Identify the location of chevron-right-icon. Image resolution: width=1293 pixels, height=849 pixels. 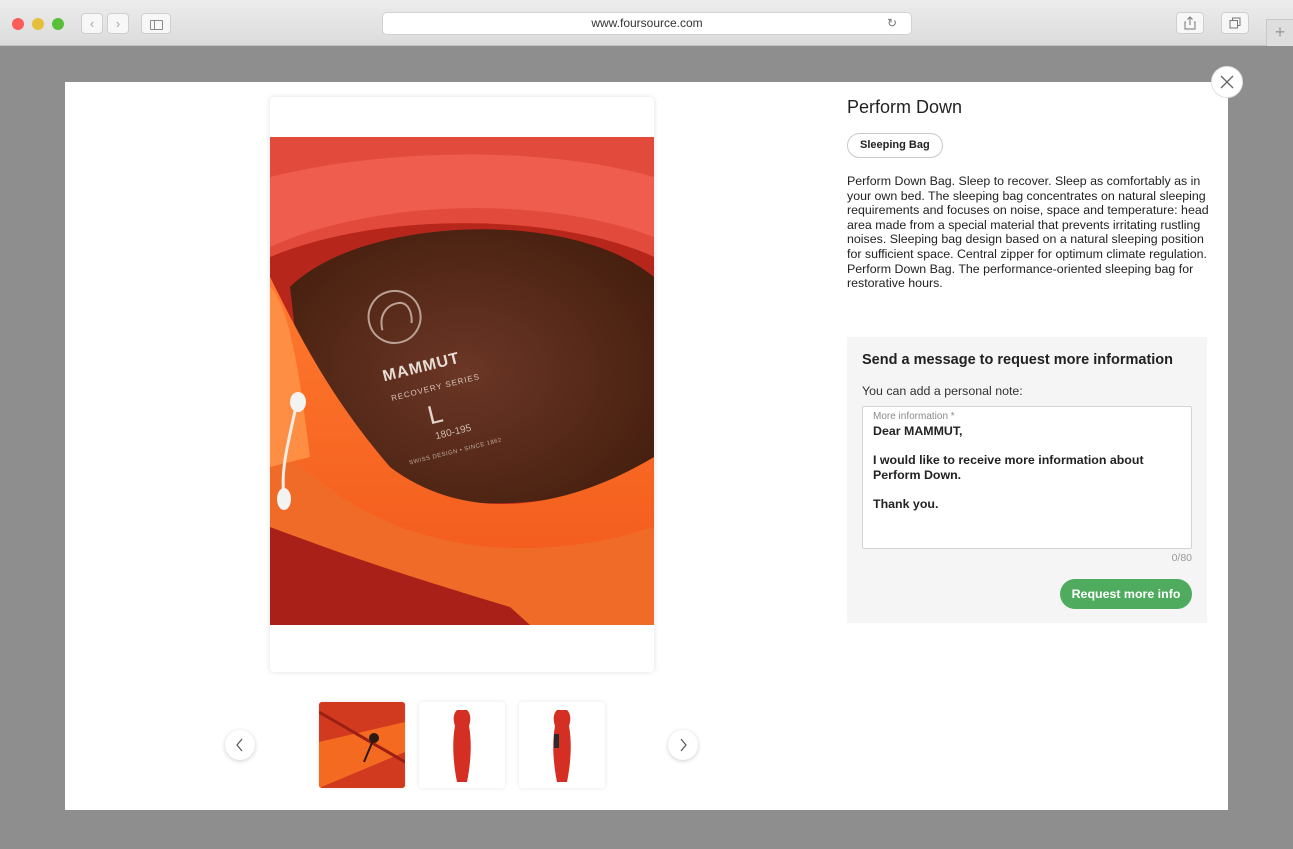
(683, 745).